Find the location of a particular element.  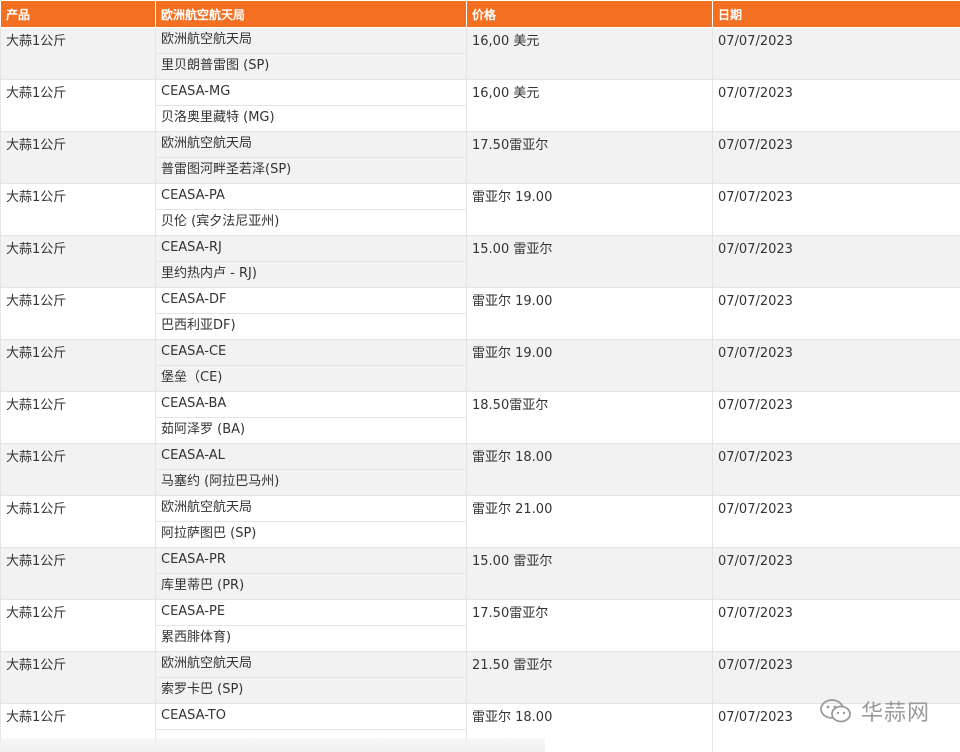

cell-market: CEASA-AL is located at coordinates (311, 456).